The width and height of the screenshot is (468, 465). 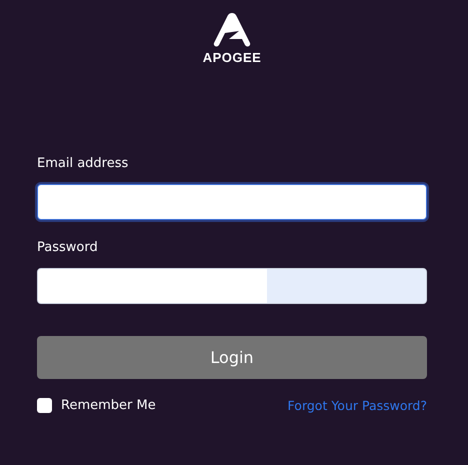 I want to click on login-button: Login, so click(x=232, y=357).